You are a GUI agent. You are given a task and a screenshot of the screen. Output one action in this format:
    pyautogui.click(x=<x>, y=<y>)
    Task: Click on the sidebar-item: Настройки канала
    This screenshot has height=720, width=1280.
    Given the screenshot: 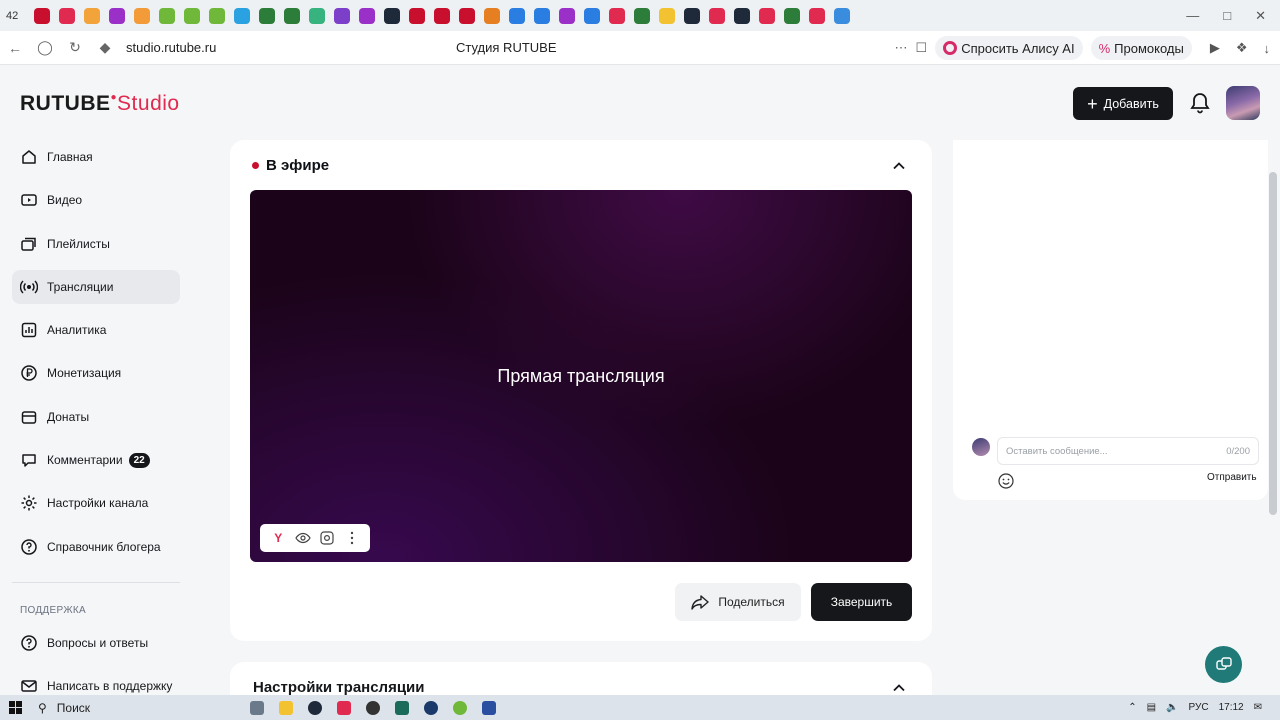 What is the action you would take?
    pyautogui.click(x=96, y=503)
    